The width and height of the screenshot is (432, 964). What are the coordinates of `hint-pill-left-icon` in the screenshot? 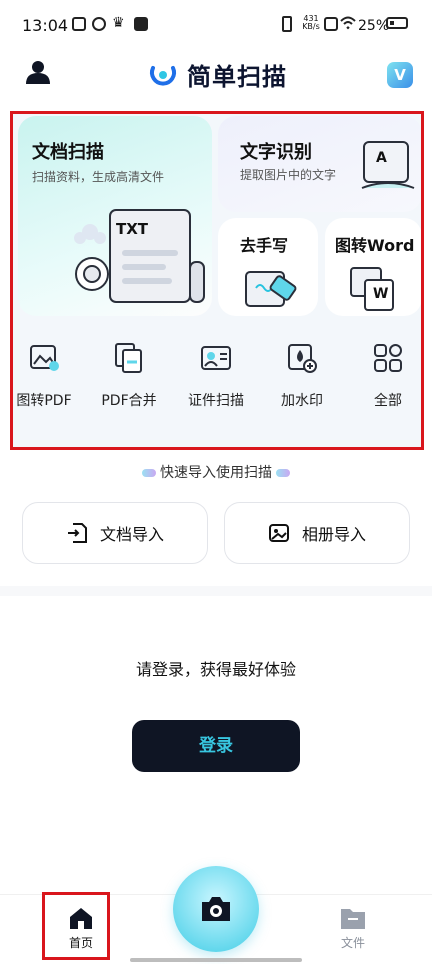 It's located at (149, 473).